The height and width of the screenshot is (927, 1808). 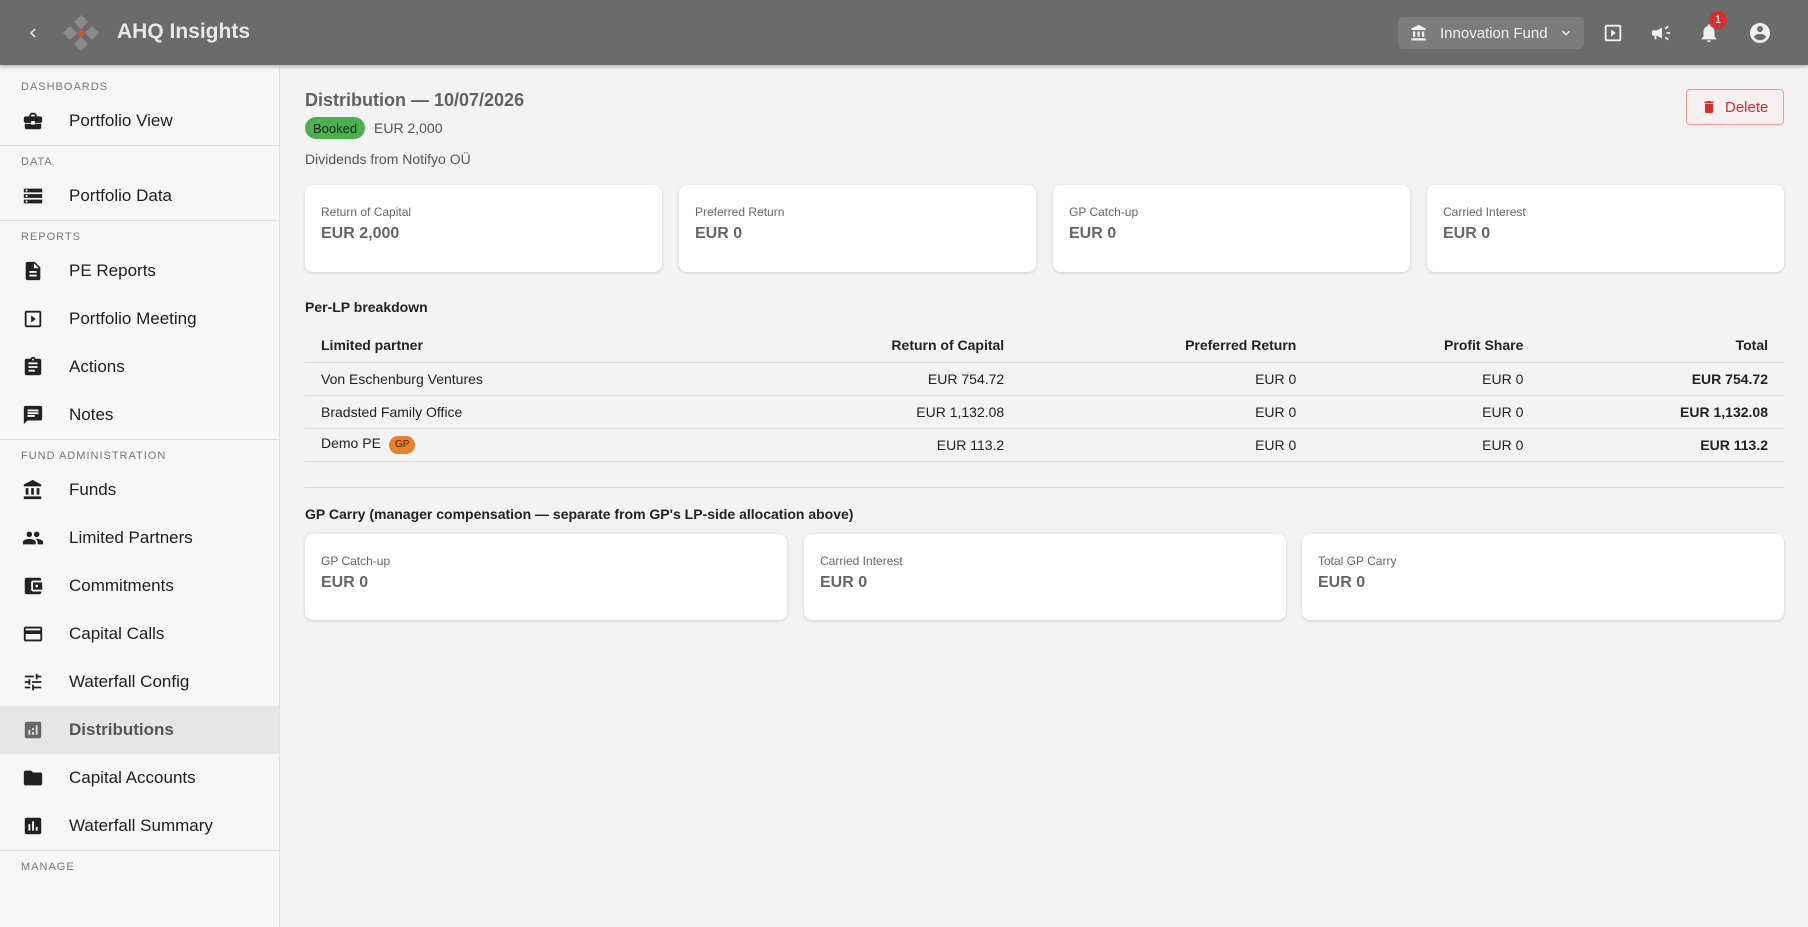 I want to click on sidebar-section-dashboards: DASHBOARDS Portfolio View, so click(x=139, y=105).